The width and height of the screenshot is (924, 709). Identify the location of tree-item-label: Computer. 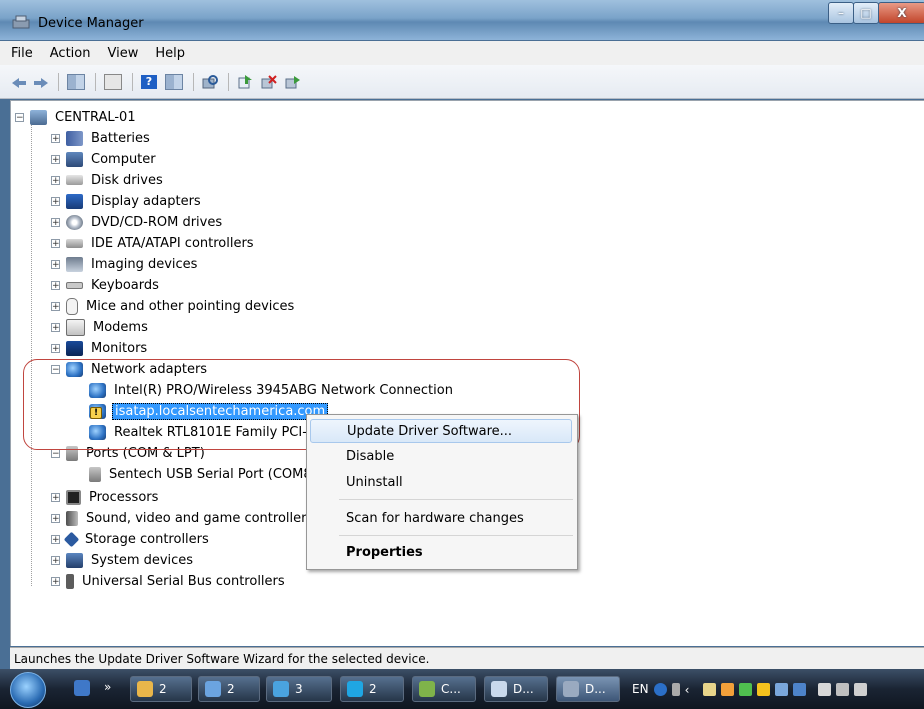
(123, 159).